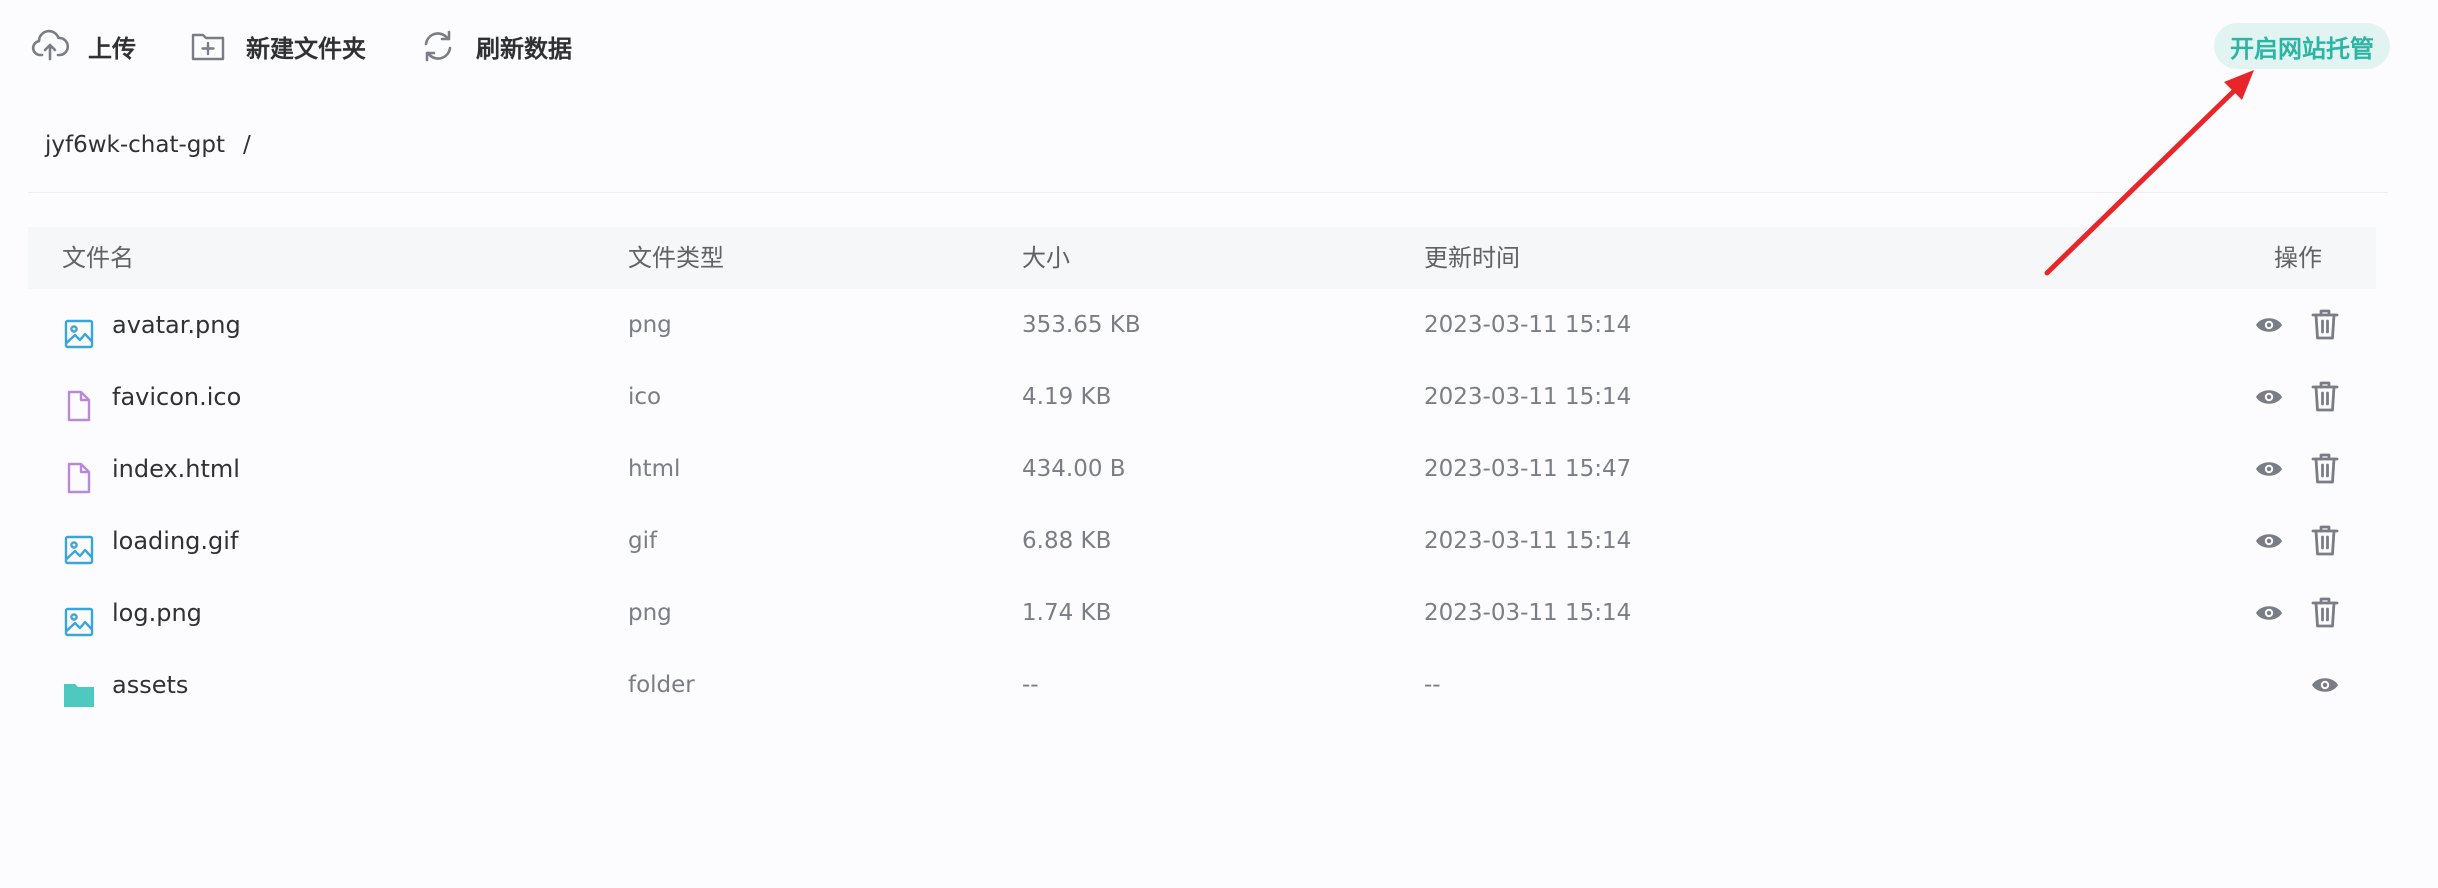 Image resolution: width=2438 pixels, height=888 pixels. I want to click on file-name: log.png, so click(157, 613).